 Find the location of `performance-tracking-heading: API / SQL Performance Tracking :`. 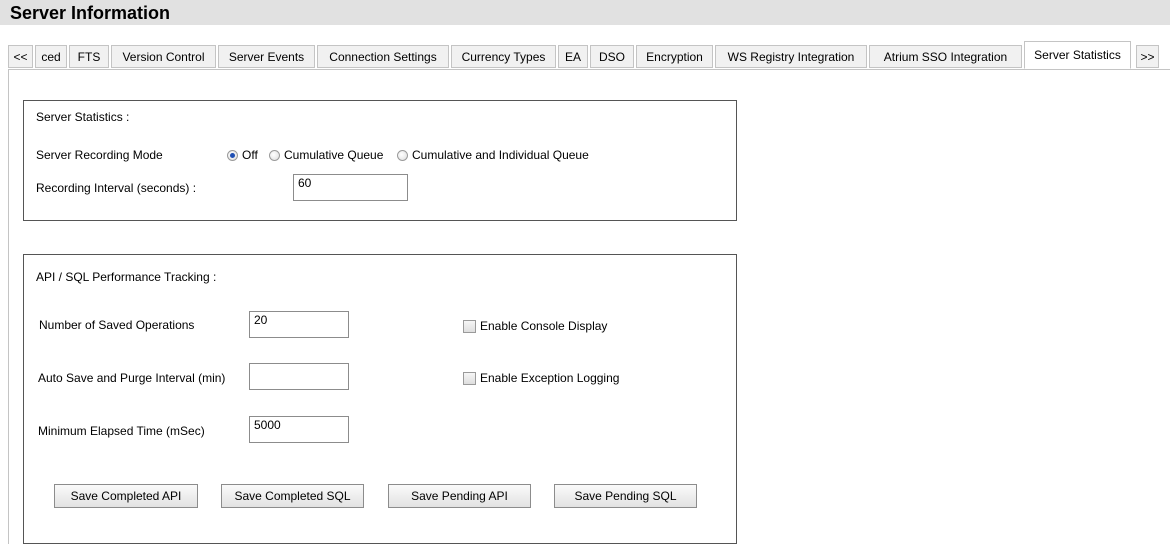

performance-tracking-heading: API / SQL Performance Tracking : is located at coordinates (126, 277).